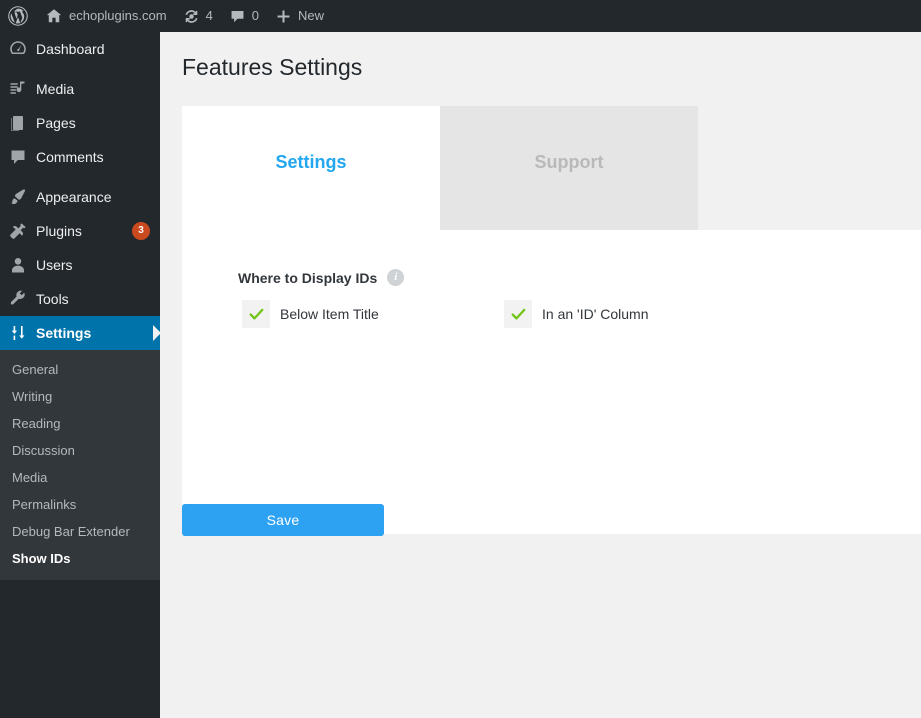 This screenshot has height=718, width=921. Describe the element at coordinates (191, 16) in the screenshot. I see `updates-icon` at that location.